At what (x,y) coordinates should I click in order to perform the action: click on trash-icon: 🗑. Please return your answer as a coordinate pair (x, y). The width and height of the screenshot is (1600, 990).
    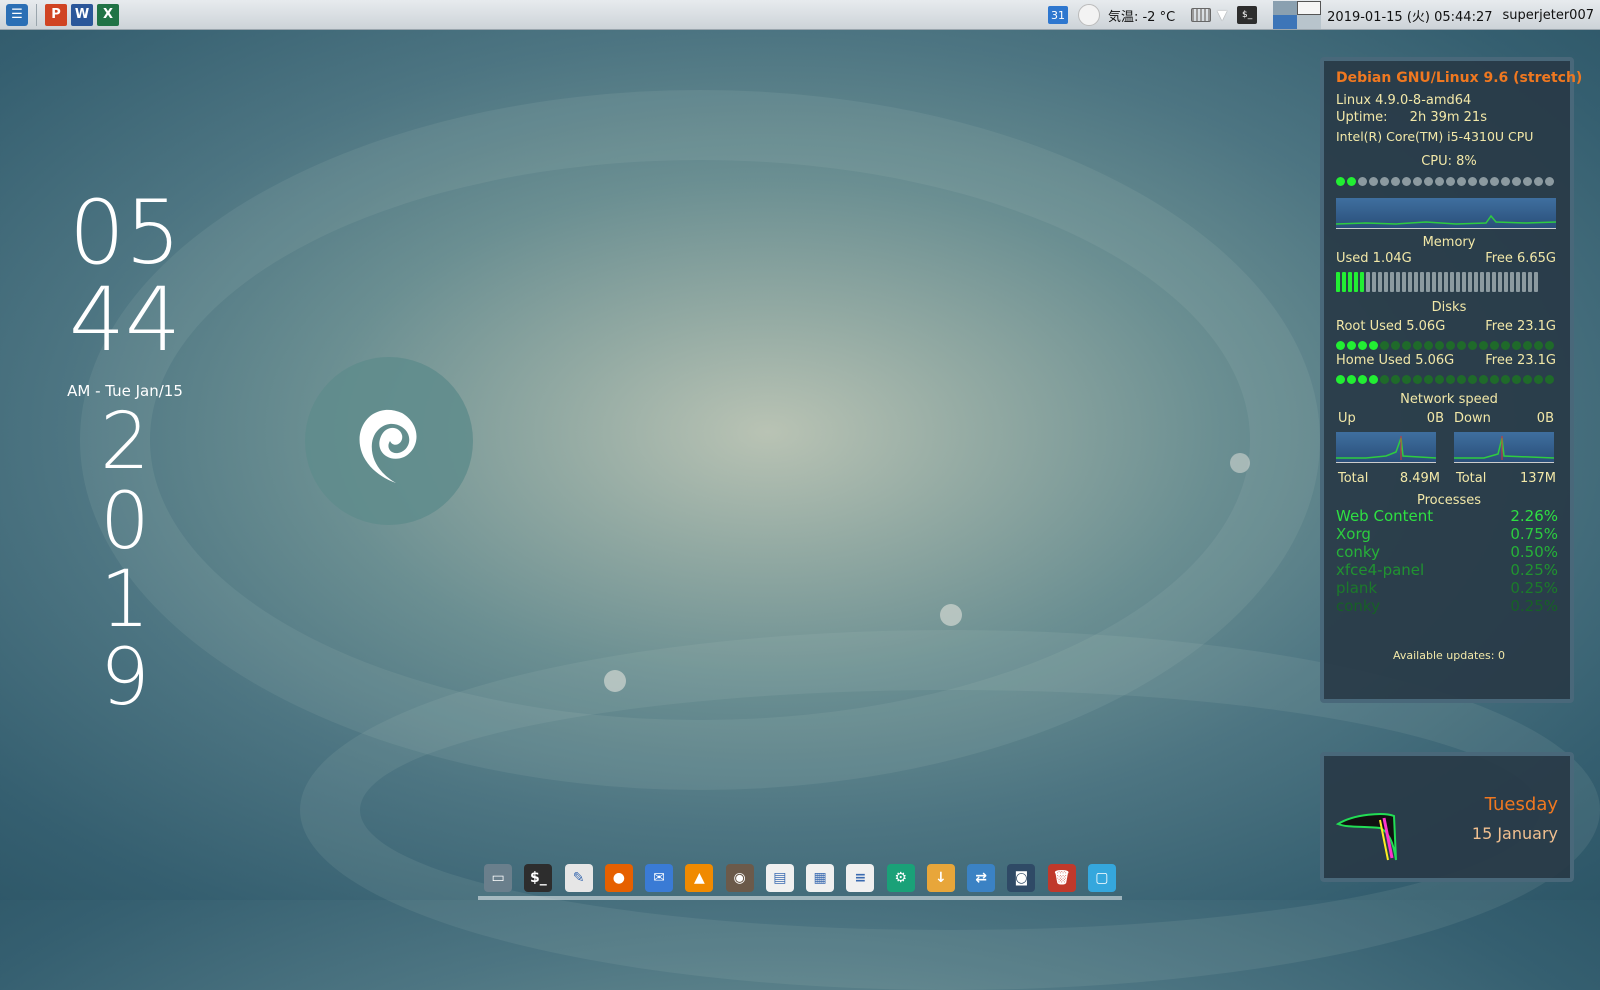
    Looking at the image, I should click on (1061, 878).